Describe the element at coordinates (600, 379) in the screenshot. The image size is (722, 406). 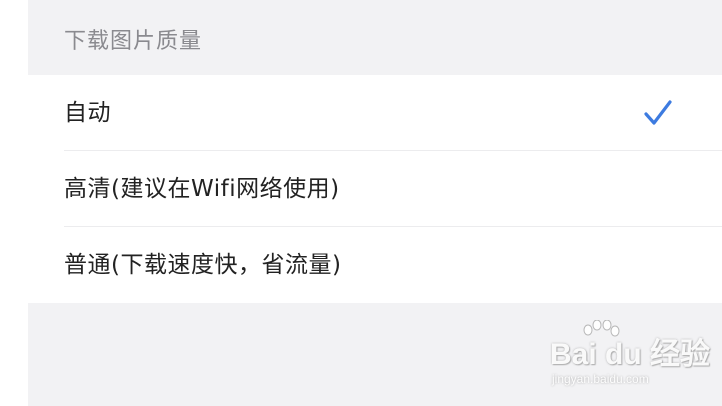
I see `watermark-url: jingyan.baidu.com` at that location.